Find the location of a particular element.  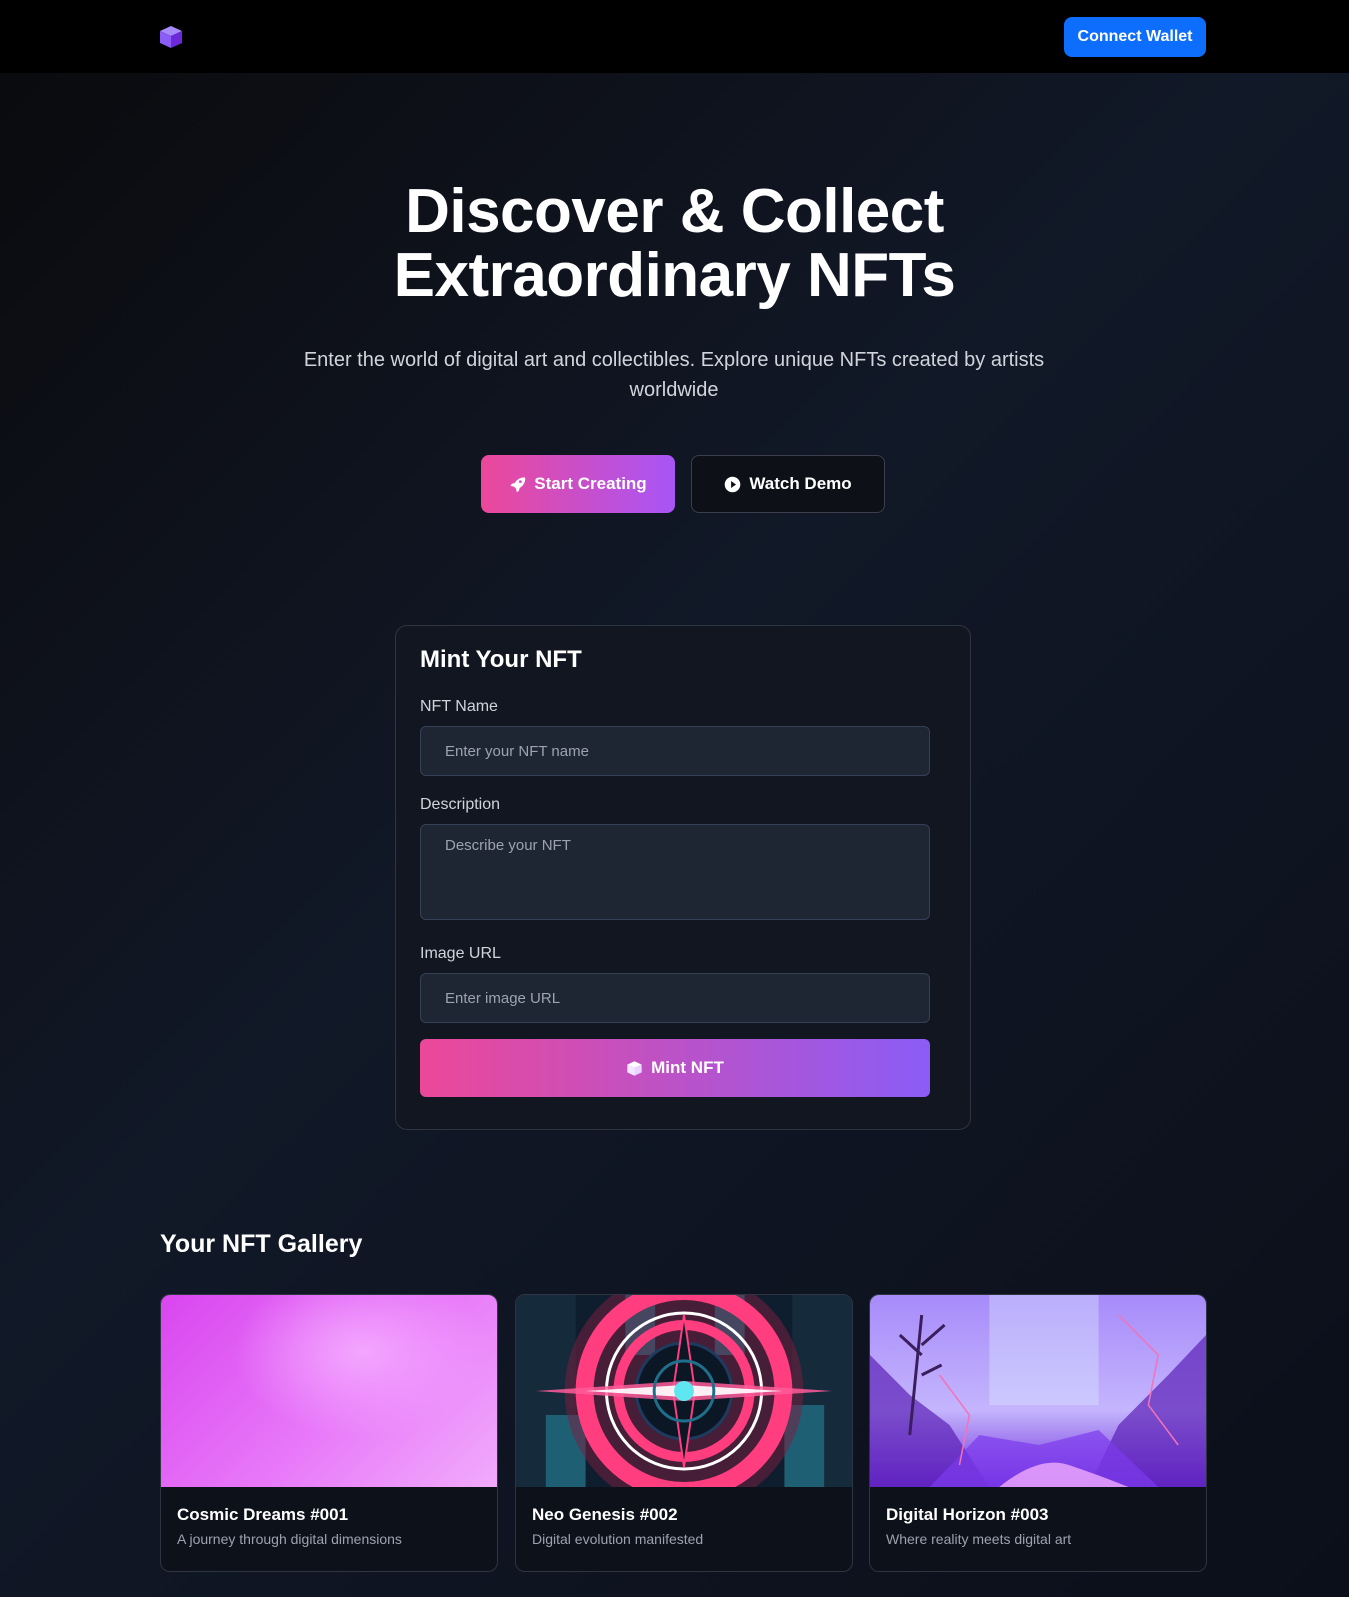

nft-description: A journey through digital dimensions is located at coordinates (289, 1539).